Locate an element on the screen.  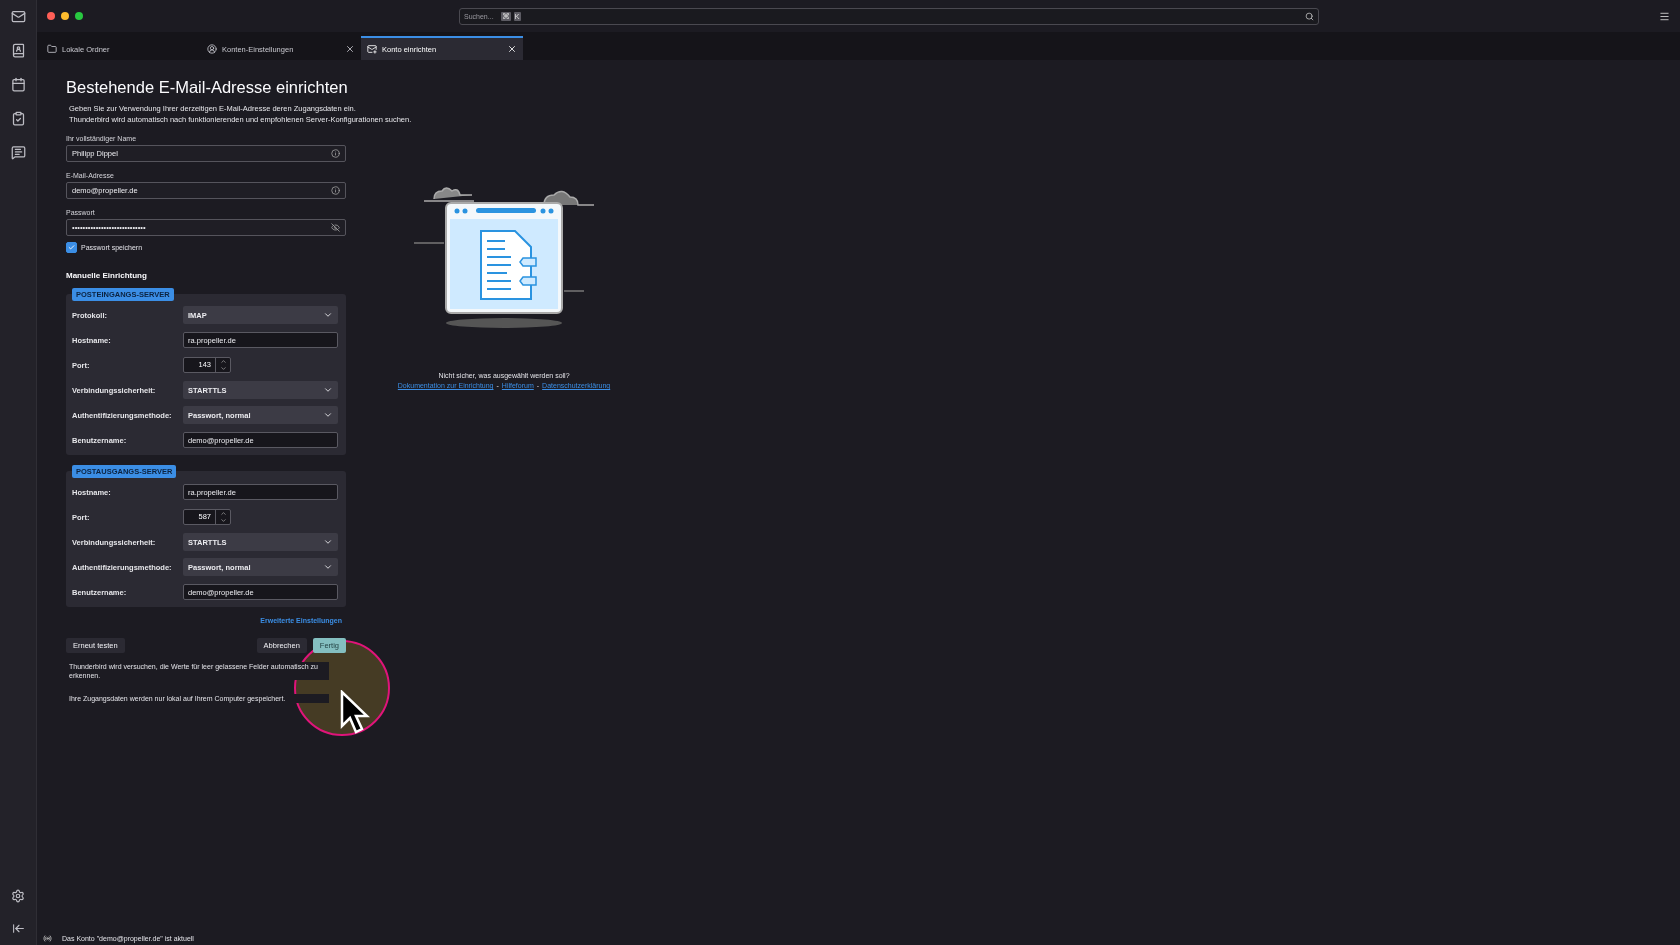
settings-icon is located at coordinates (18, 896).